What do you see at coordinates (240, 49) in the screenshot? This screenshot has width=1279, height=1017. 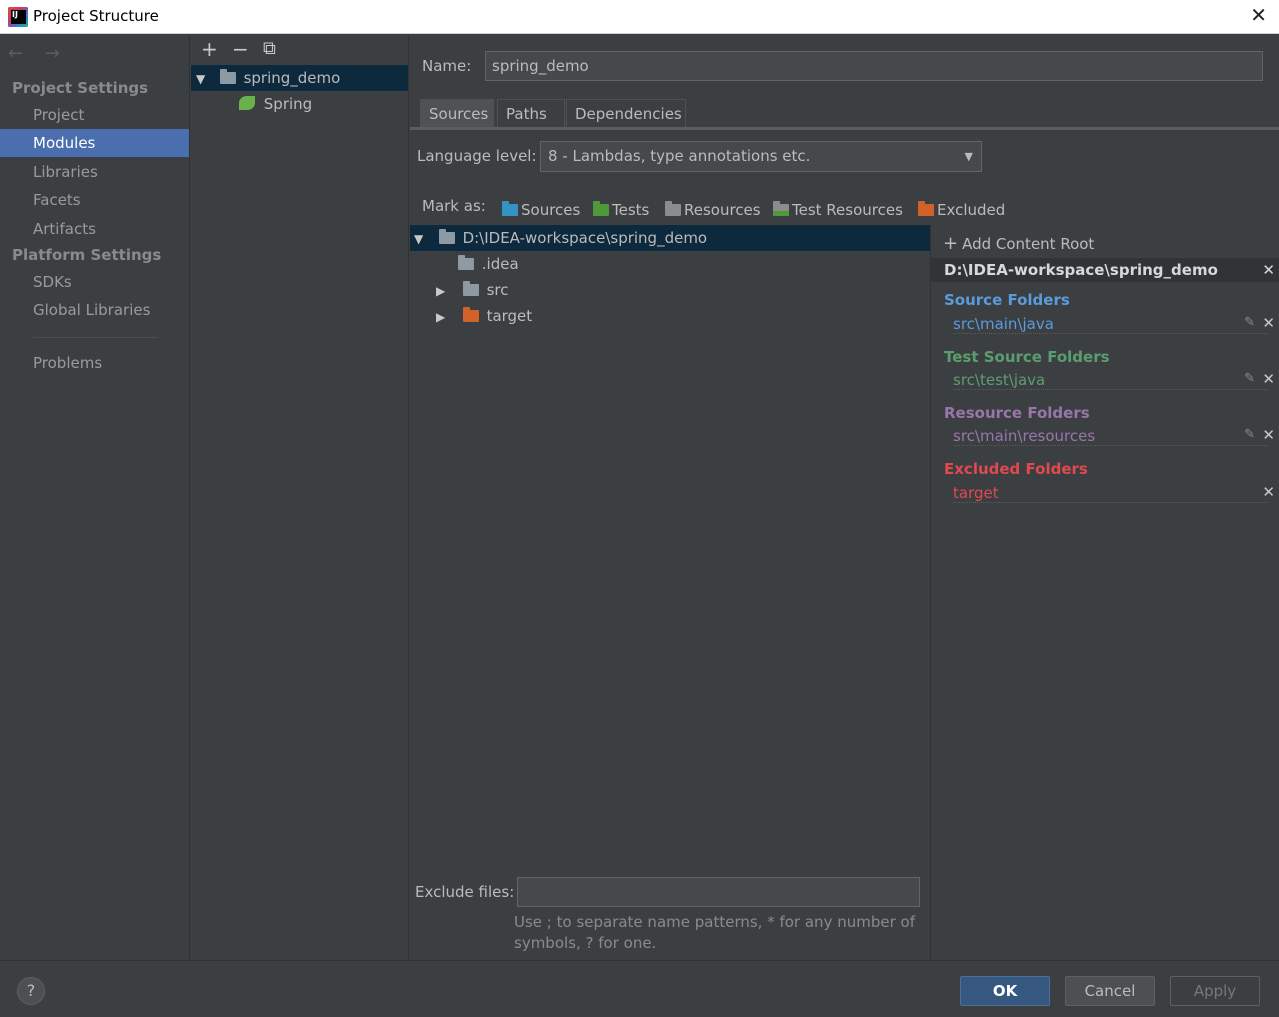 I see `remove-icon: −` at bounding box center [240, 49].